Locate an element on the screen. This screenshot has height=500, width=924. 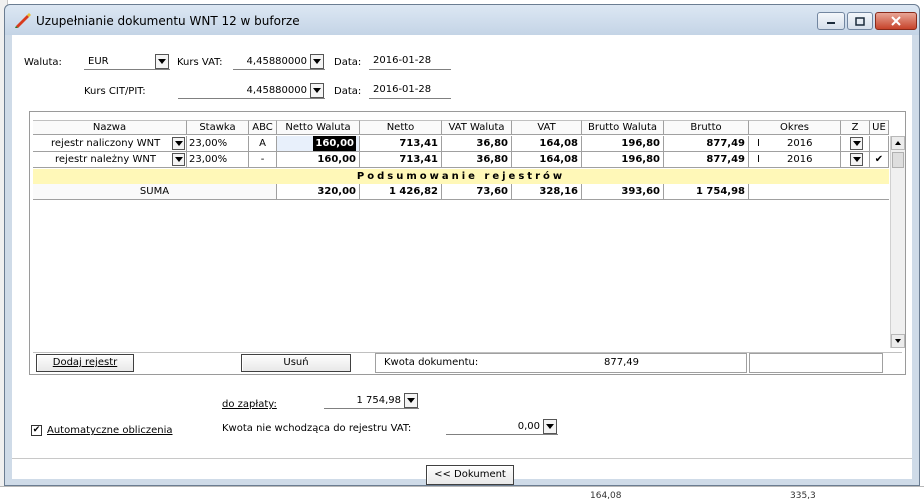
scroll-up-arrow-icon is located at coordinates (898, 143).